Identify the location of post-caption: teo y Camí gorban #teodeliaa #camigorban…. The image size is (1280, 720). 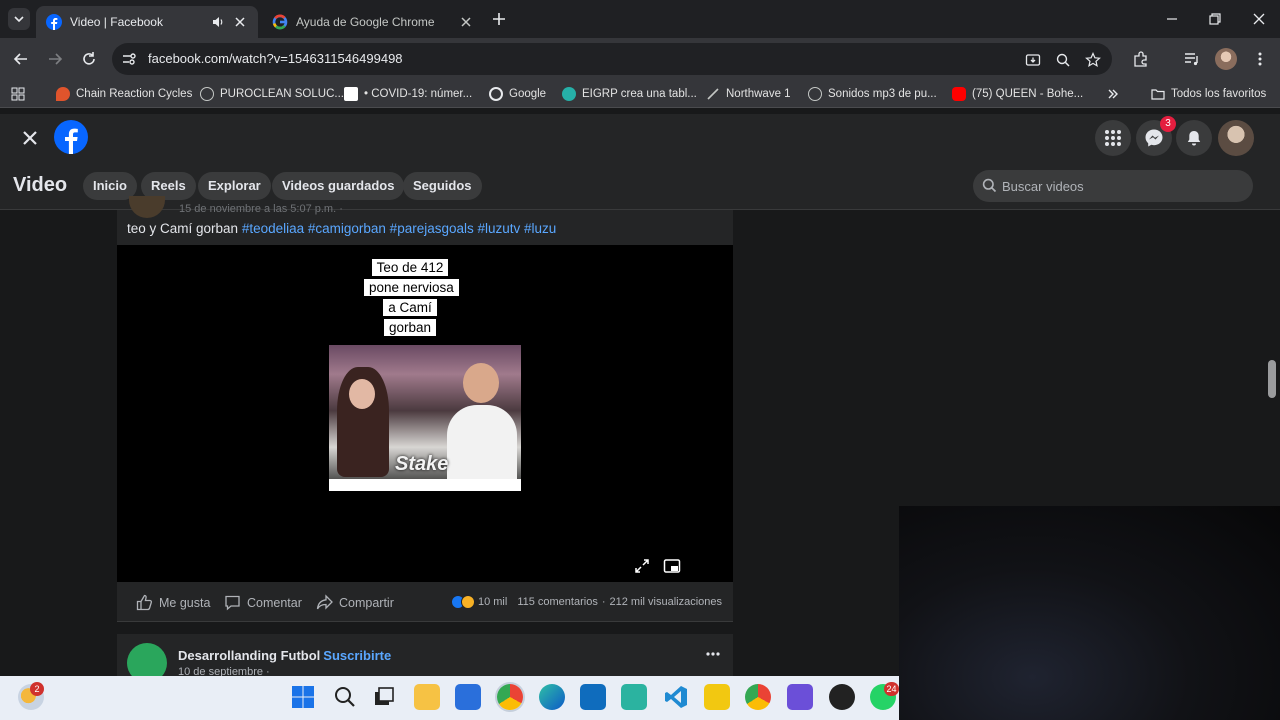
(341, 228).